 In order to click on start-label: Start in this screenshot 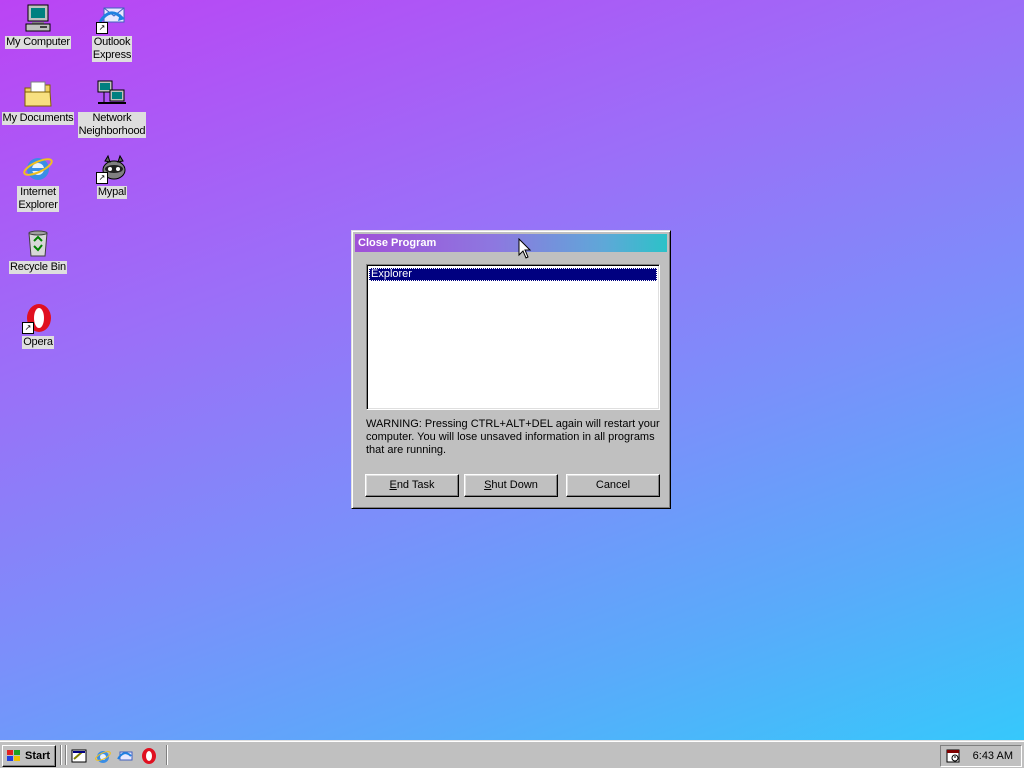, I will do `click(38, 756)`.